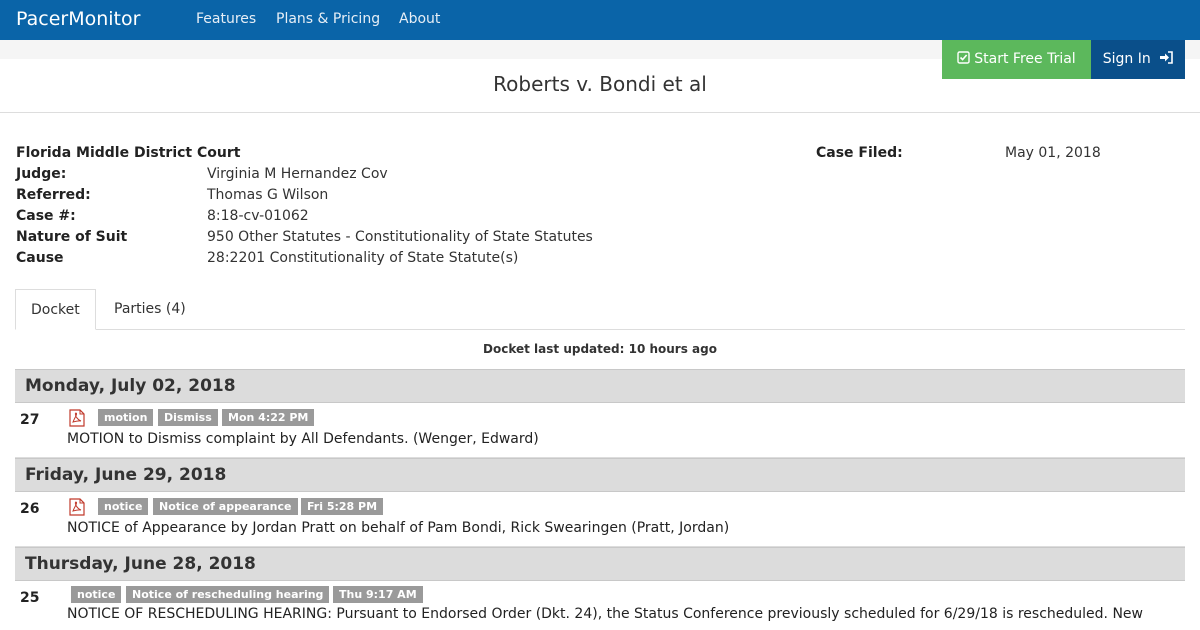 This screenshot has height=630, width=1200. Describe the element at coordinates (53, 195) in the screenshot. I see `referred-label: Referred:` at that location.